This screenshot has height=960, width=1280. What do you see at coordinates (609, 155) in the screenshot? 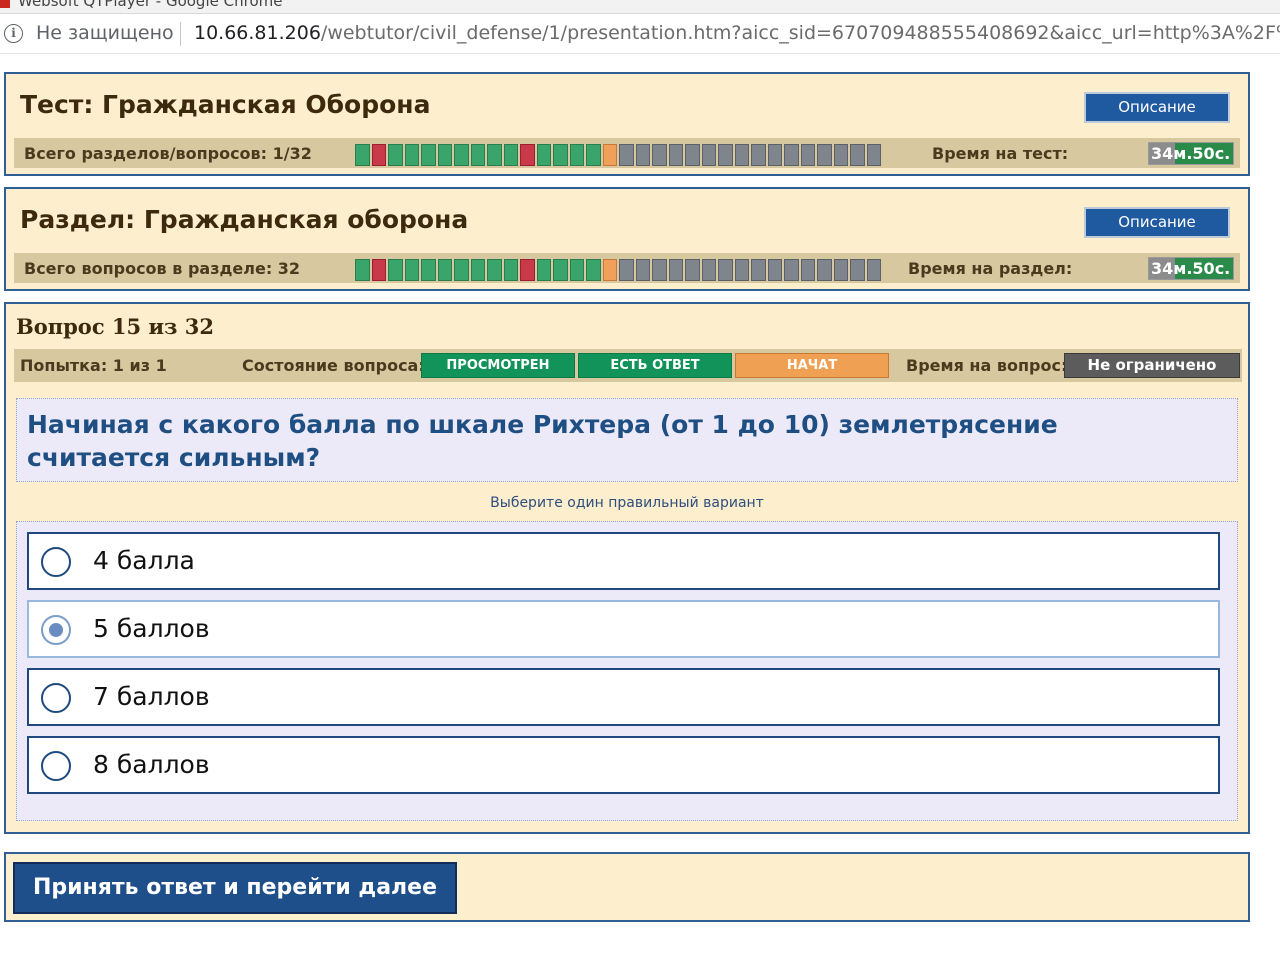
I see `progress-segment-current` at bounding box center [609, 155].